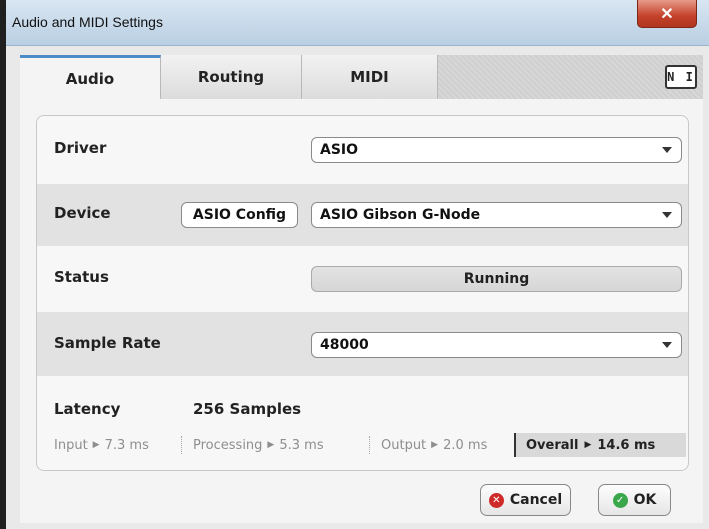 The width and height of the screenshot is (709, 529). I want to click on sample-rate-label: Sample Rate, so click(107, 343).